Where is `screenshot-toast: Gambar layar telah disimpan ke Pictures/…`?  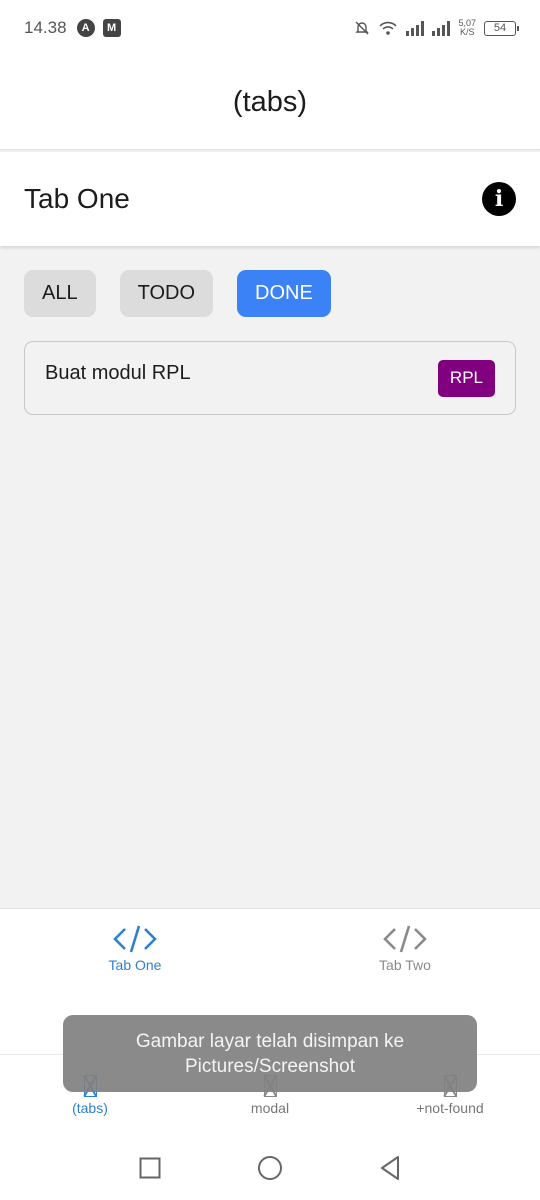
screenshot-toast: Gambar layar telah disimpan ke Pictures/… is located at coordinates (270, 1053).